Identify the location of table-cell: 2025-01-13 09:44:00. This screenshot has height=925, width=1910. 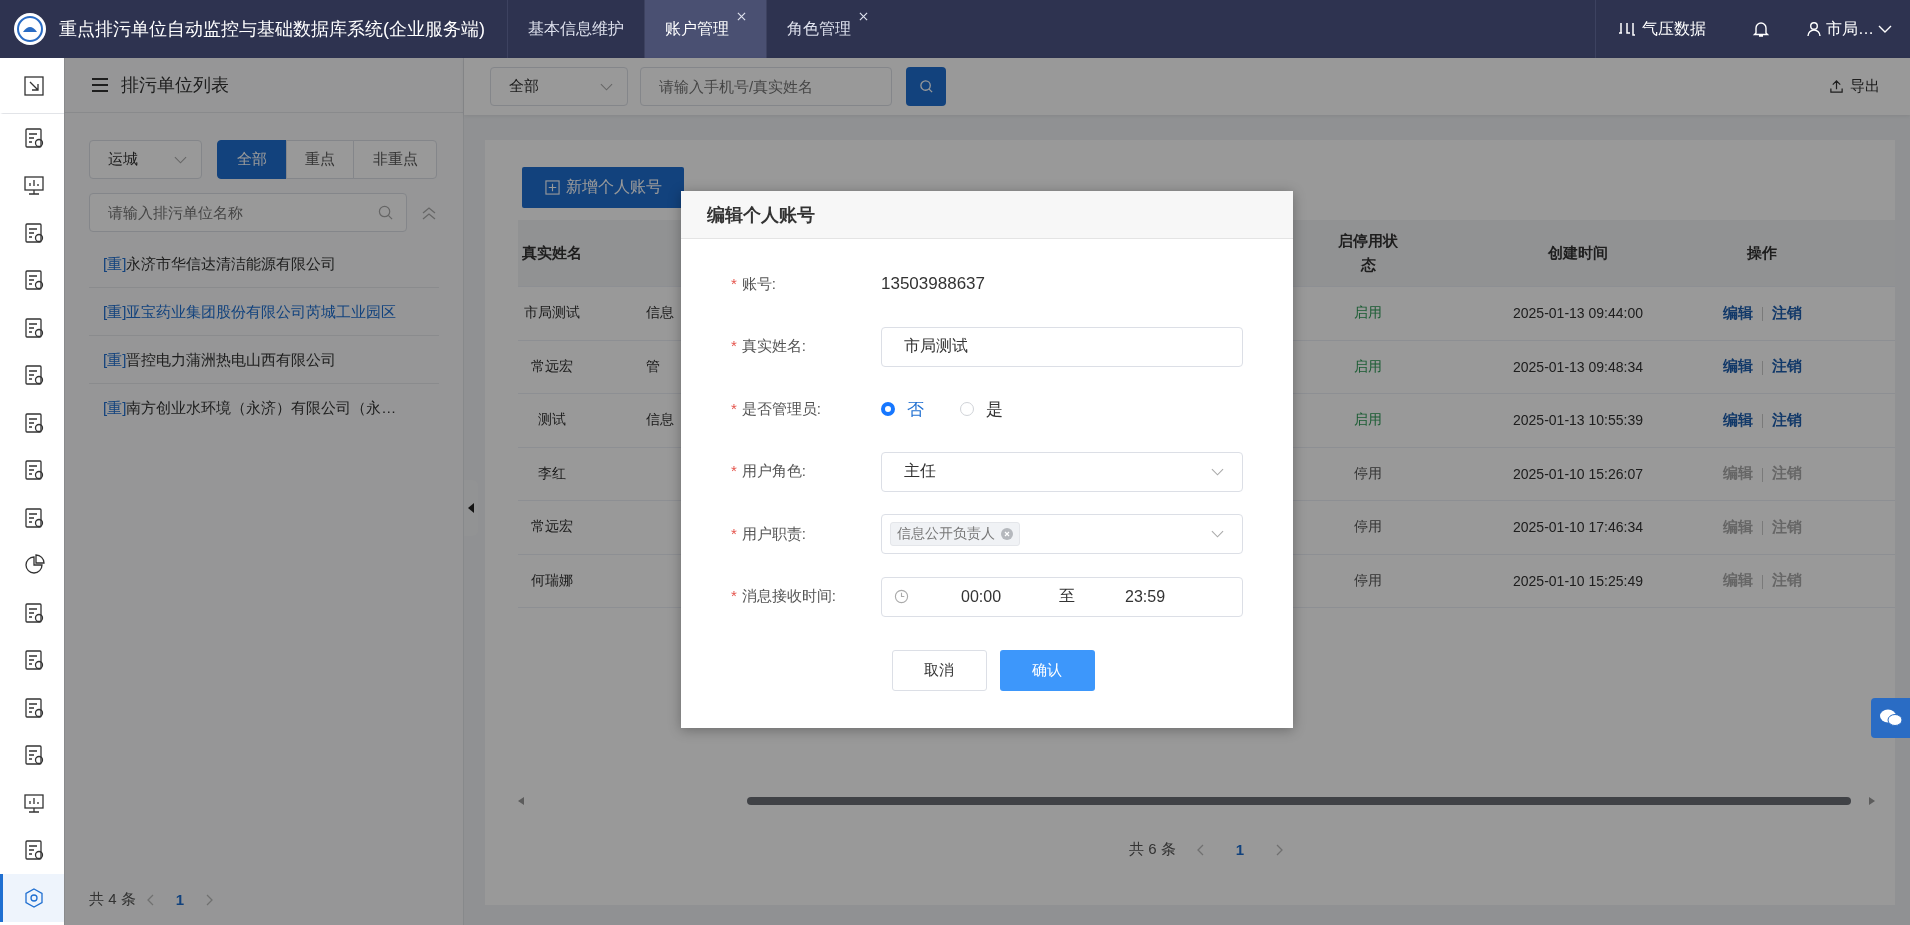
(1578, 313).